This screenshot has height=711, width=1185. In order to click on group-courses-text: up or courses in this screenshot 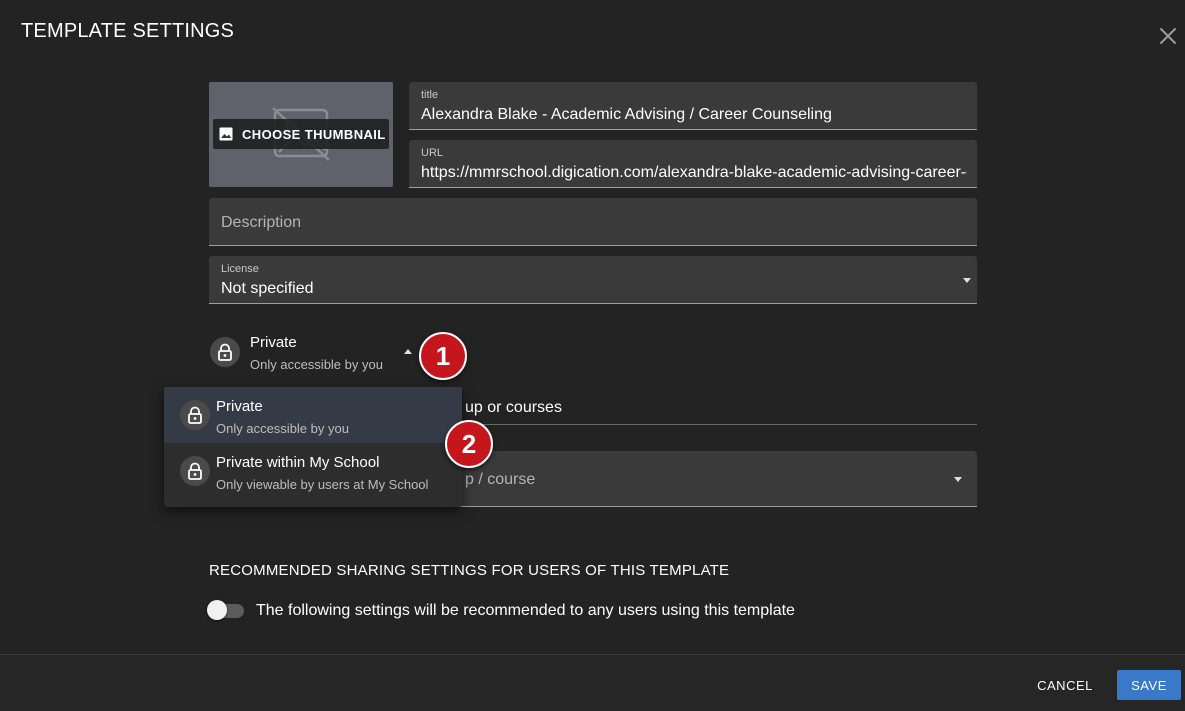, I will do `click(513, 407)`.